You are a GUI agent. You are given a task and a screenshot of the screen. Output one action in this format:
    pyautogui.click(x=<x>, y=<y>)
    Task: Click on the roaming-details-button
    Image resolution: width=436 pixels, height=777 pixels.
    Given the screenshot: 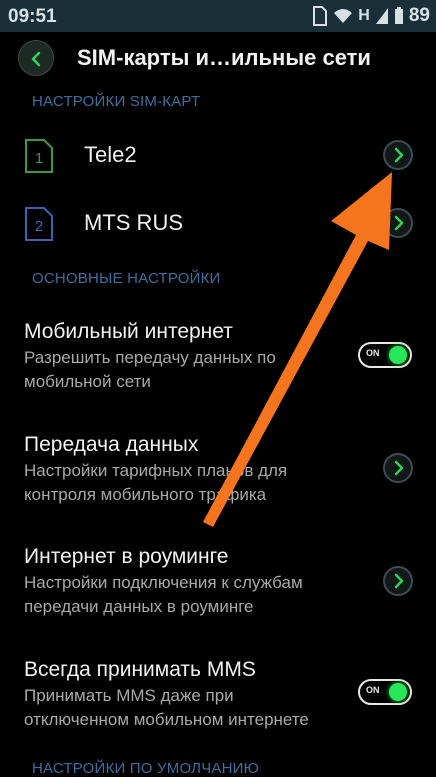 What is the action you would take?
    pyautogui.click(x=398, y=581)
    